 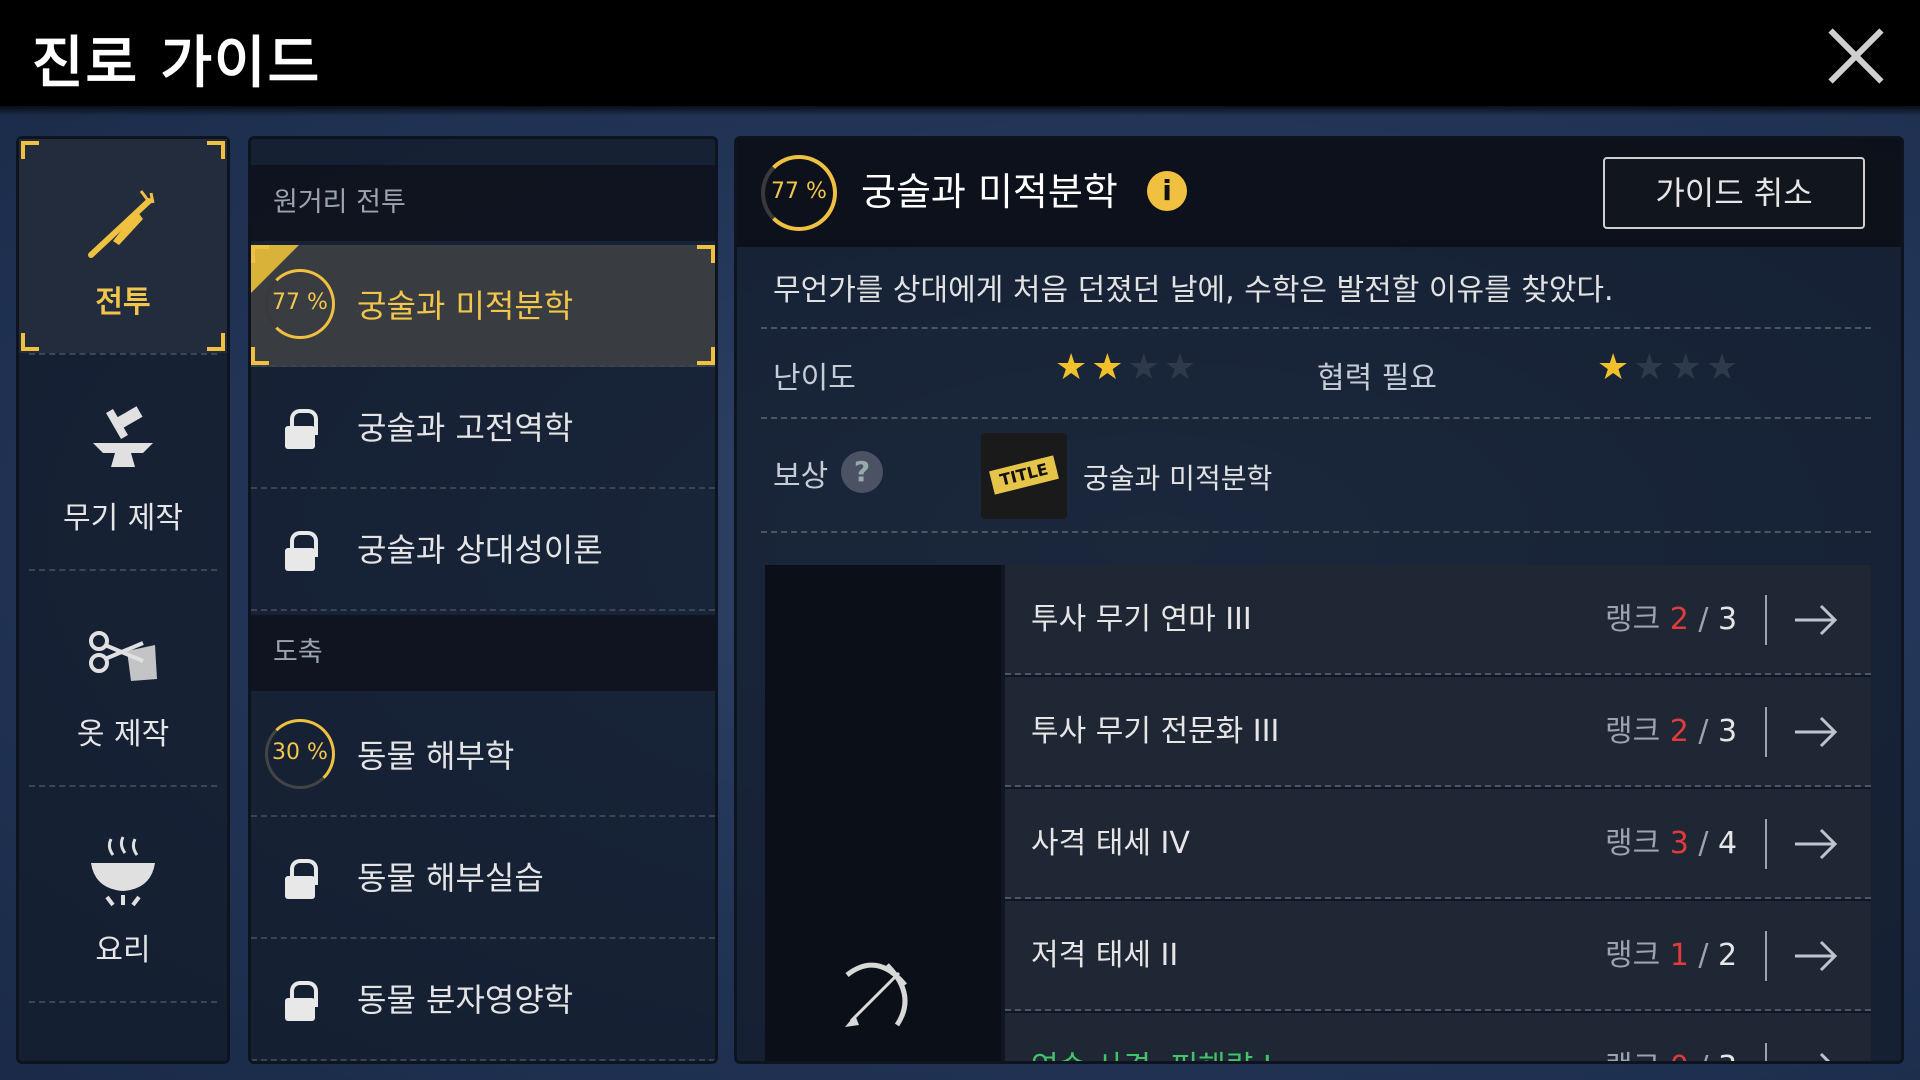 What do you see at coordinates (1728, 955) in the screenshot?
I see `rank-max: 2` at bounding box center [1728, 955].